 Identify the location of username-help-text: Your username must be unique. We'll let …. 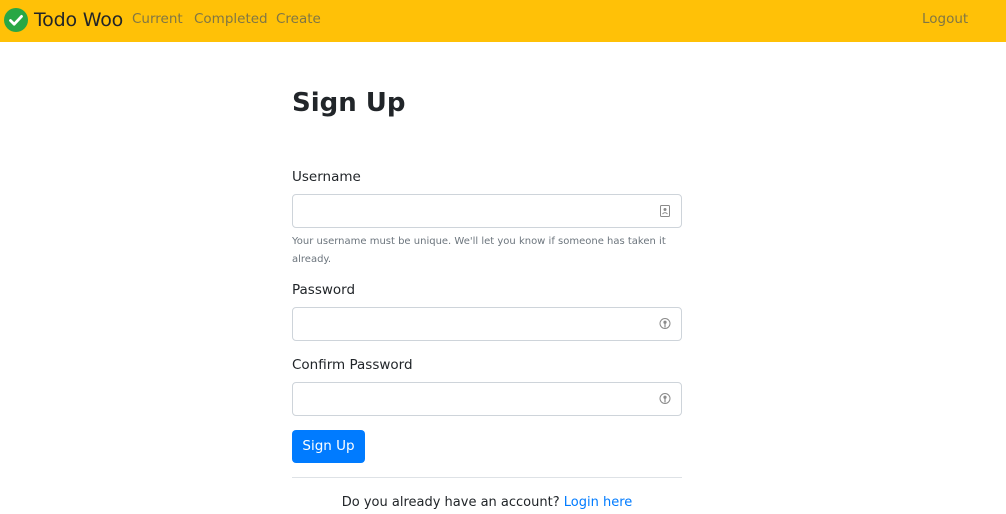
(479, 250).